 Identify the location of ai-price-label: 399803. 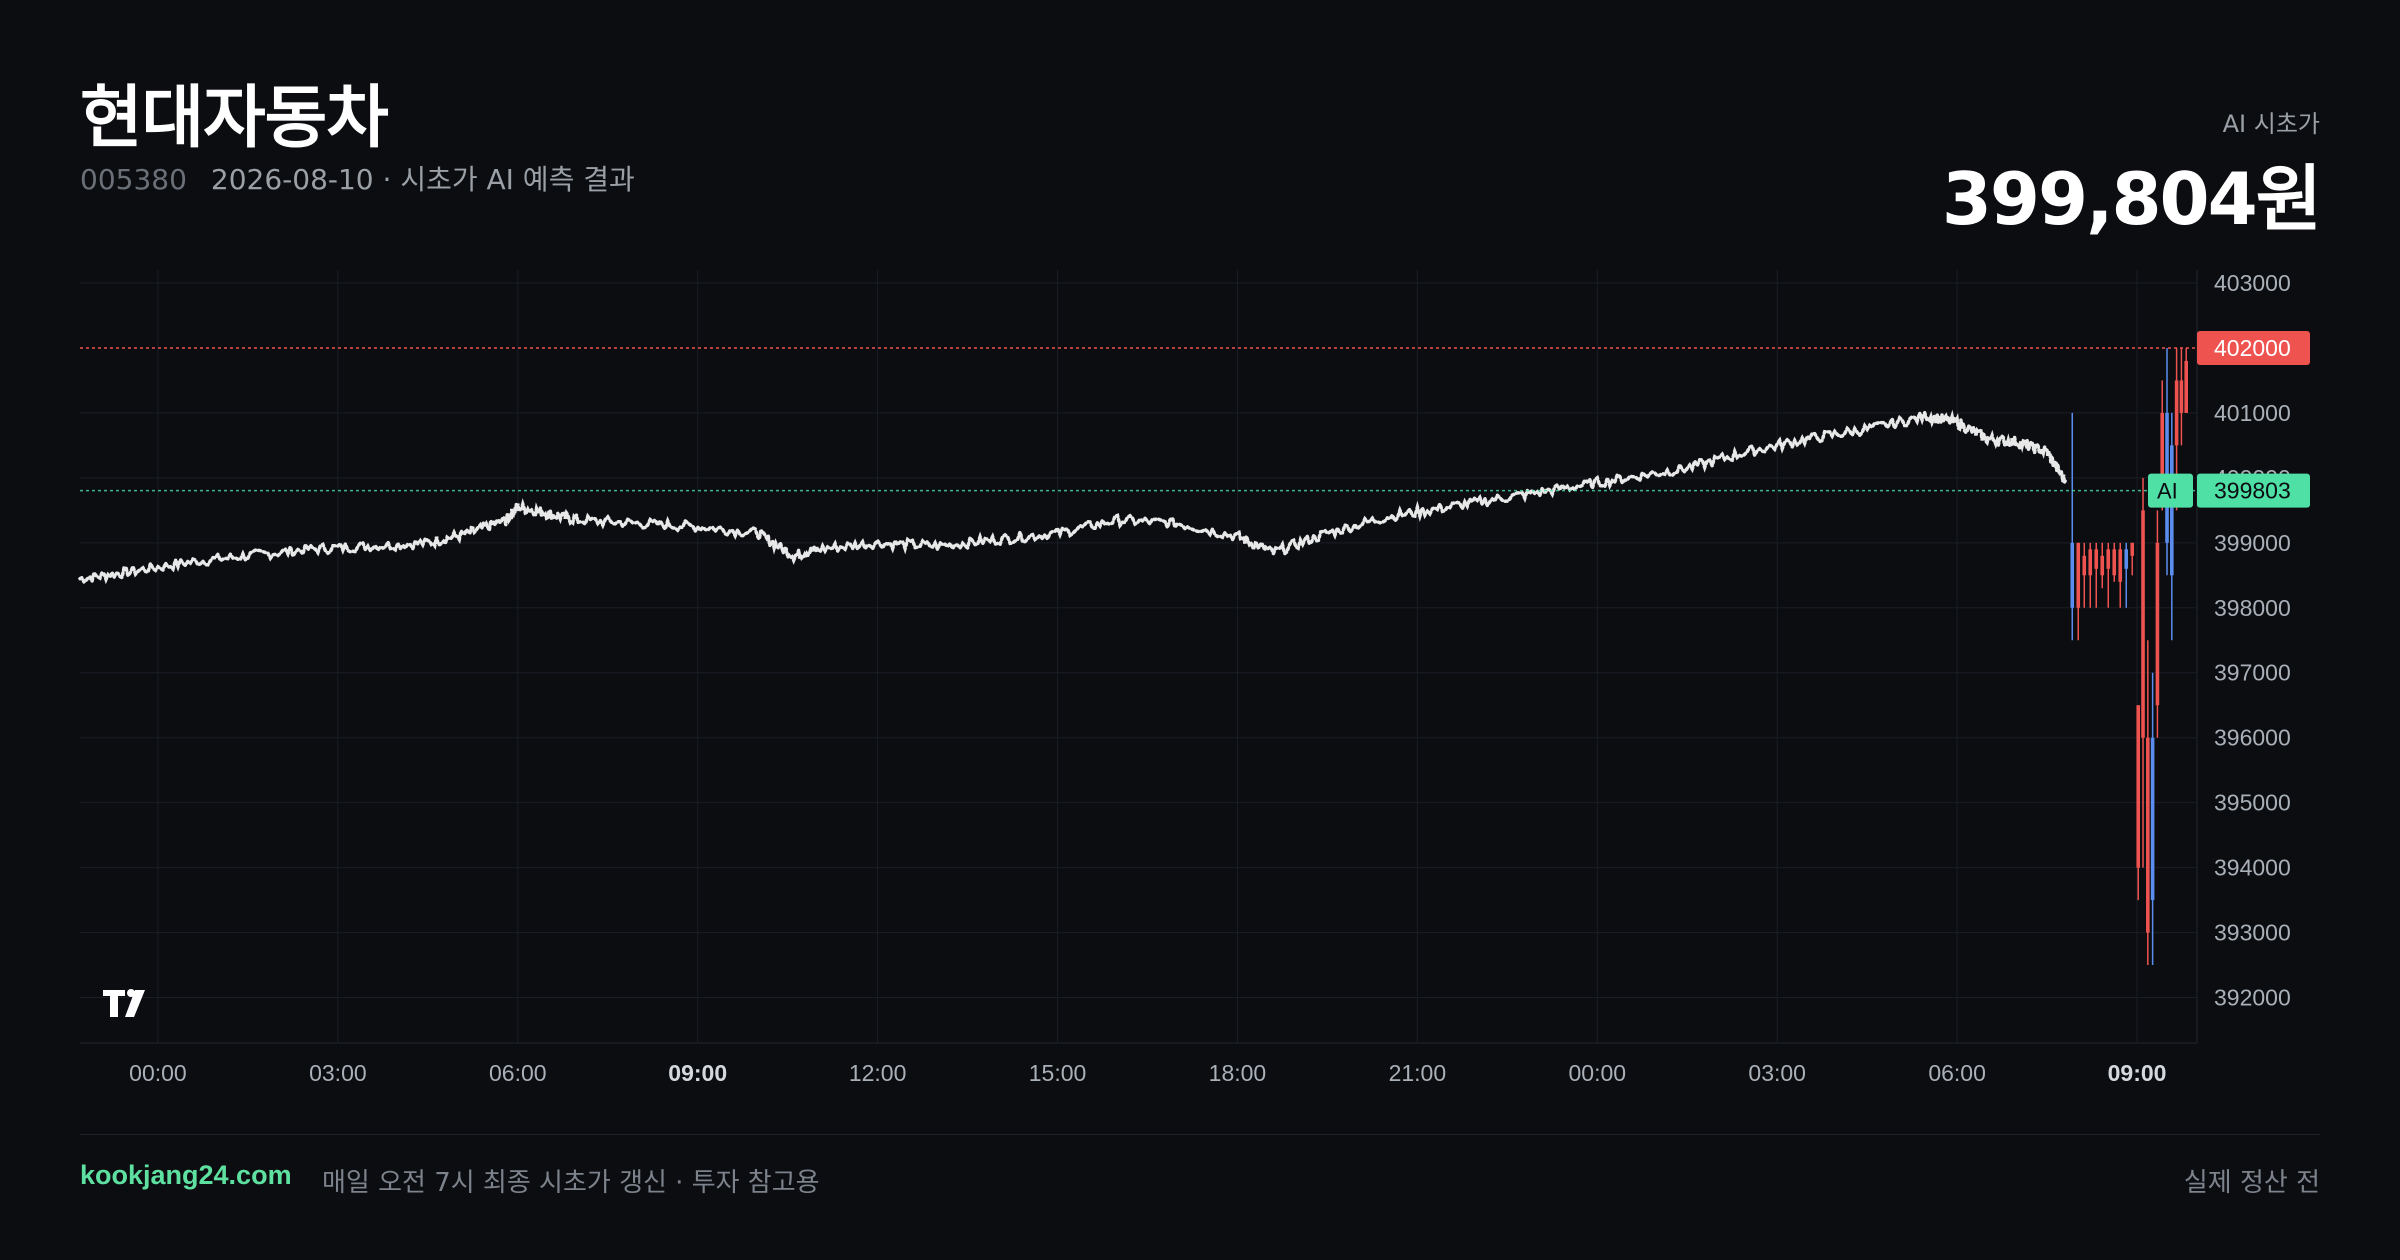
(2252, 491).